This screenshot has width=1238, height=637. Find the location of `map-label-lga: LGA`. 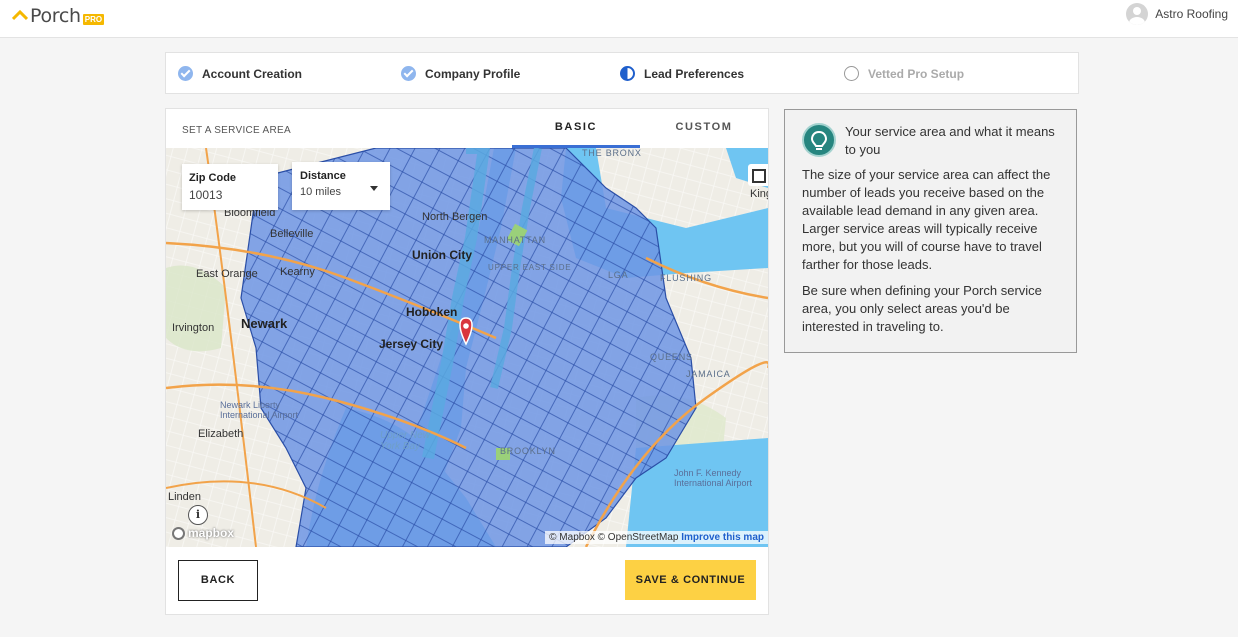

map-label-lga: LGA is located at coordinates (618, 275).